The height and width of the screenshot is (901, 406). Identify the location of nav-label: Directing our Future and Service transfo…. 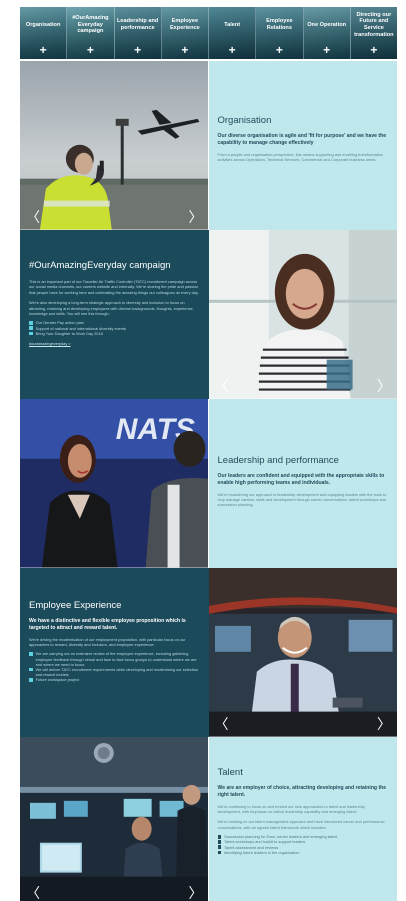
(374, 24).